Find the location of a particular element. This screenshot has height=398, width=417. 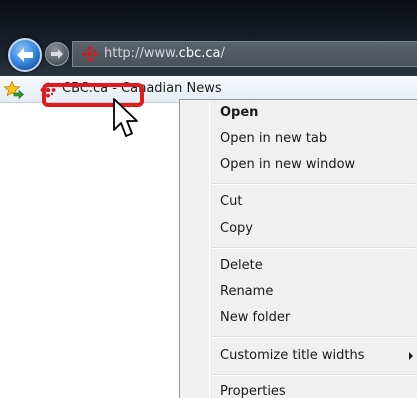

submenu-arrow-icon is located at coordinates (411, 356).